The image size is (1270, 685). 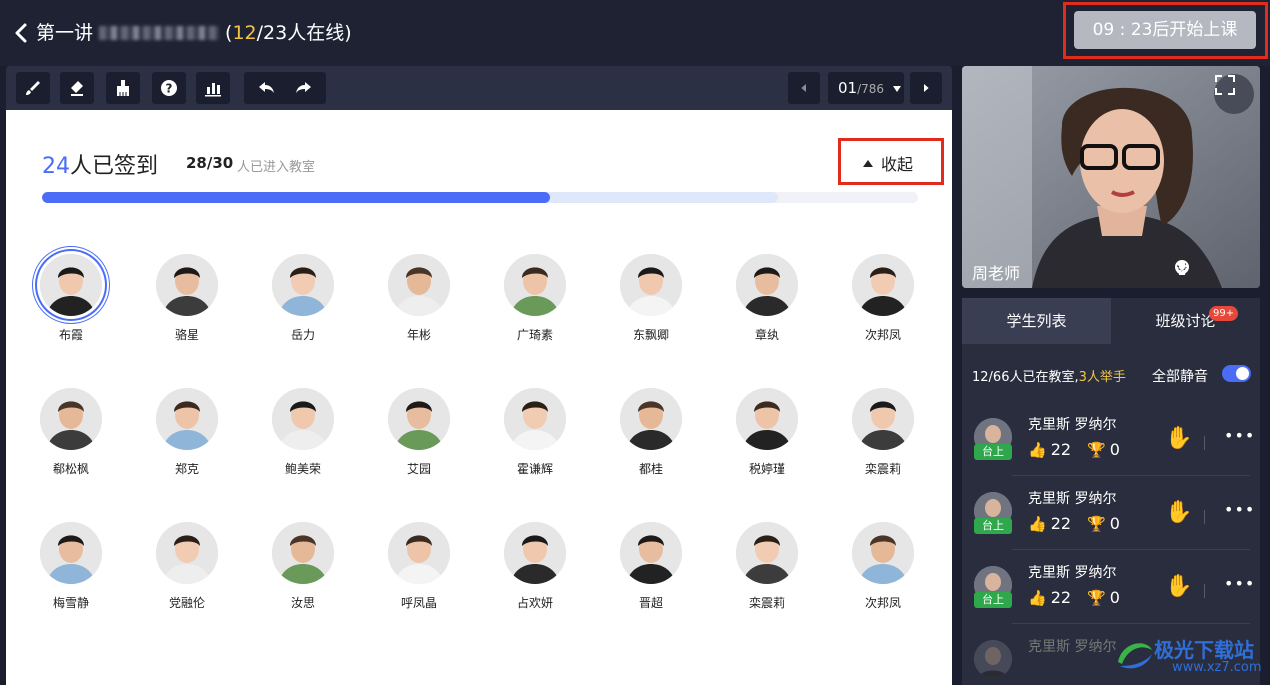 I want to click on countdown-highlight: 09 : 23后开始上课, so click(x=1165, y=30).